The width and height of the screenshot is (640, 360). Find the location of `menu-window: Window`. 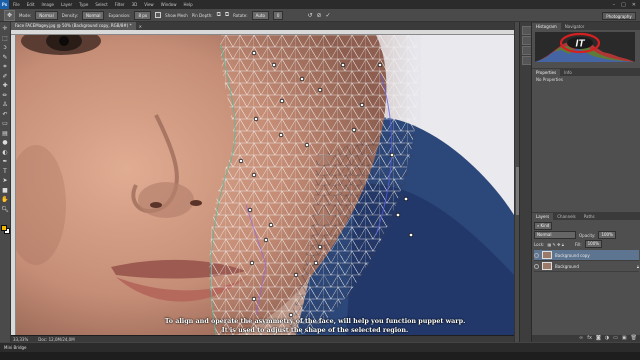

menu-window: Window is located at coordinates (169, 4).